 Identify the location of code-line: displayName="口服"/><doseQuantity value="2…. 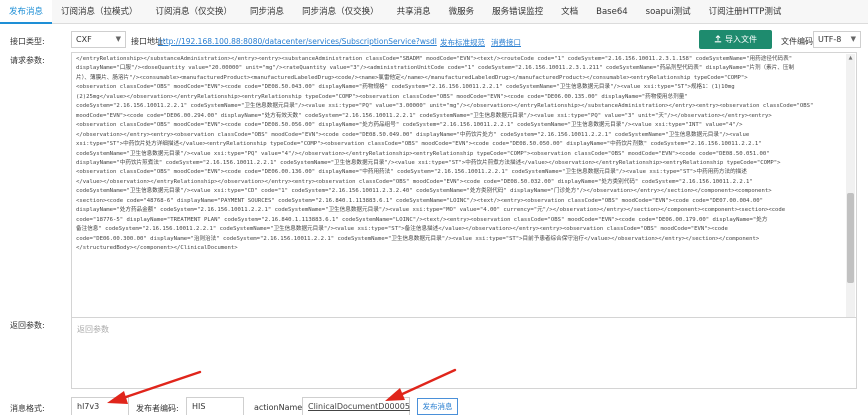
(435, 68).